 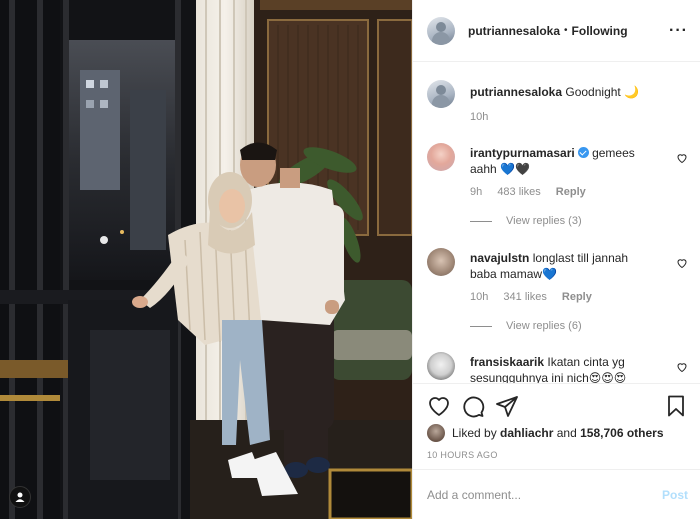 I want to click on tag-people-button, so click(x=20, y=497).